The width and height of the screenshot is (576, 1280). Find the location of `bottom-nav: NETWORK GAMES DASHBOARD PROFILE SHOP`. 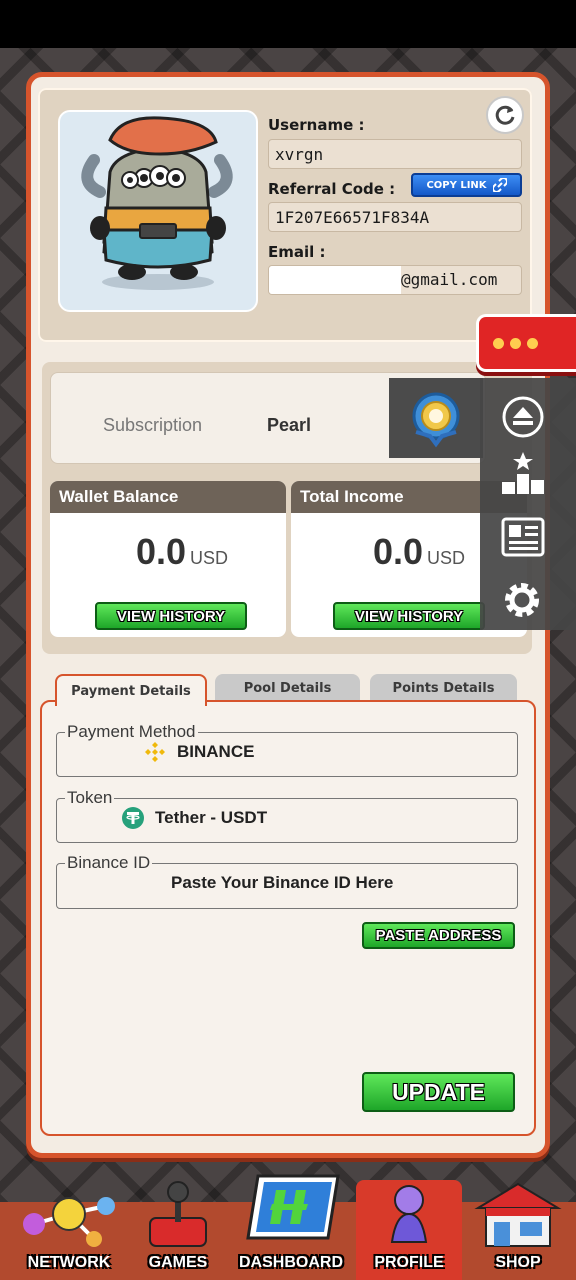

bottom-nav: NETWORK GAMES DASHBOARD PROFILE SHOP is located at coordinates (288, 1227).